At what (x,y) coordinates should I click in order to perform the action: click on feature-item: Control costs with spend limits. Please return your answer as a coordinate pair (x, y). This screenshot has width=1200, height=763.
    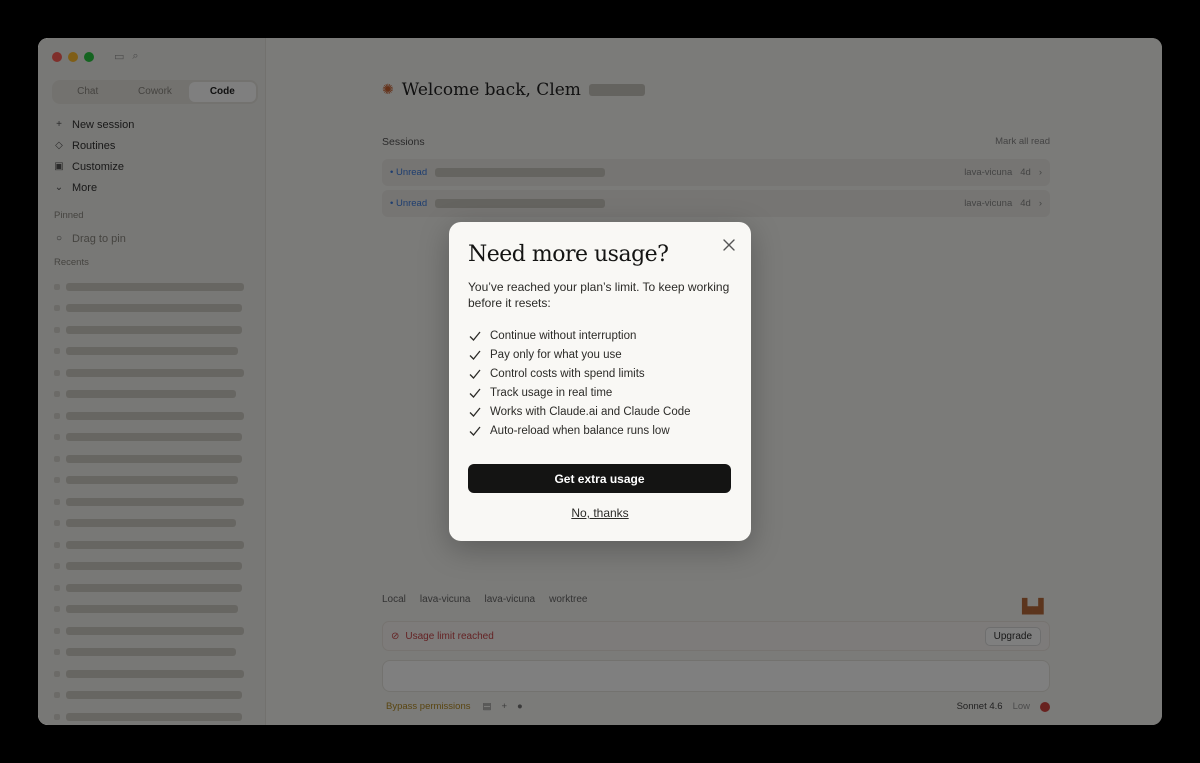
    Looking at the image, I should click on (600, 373).